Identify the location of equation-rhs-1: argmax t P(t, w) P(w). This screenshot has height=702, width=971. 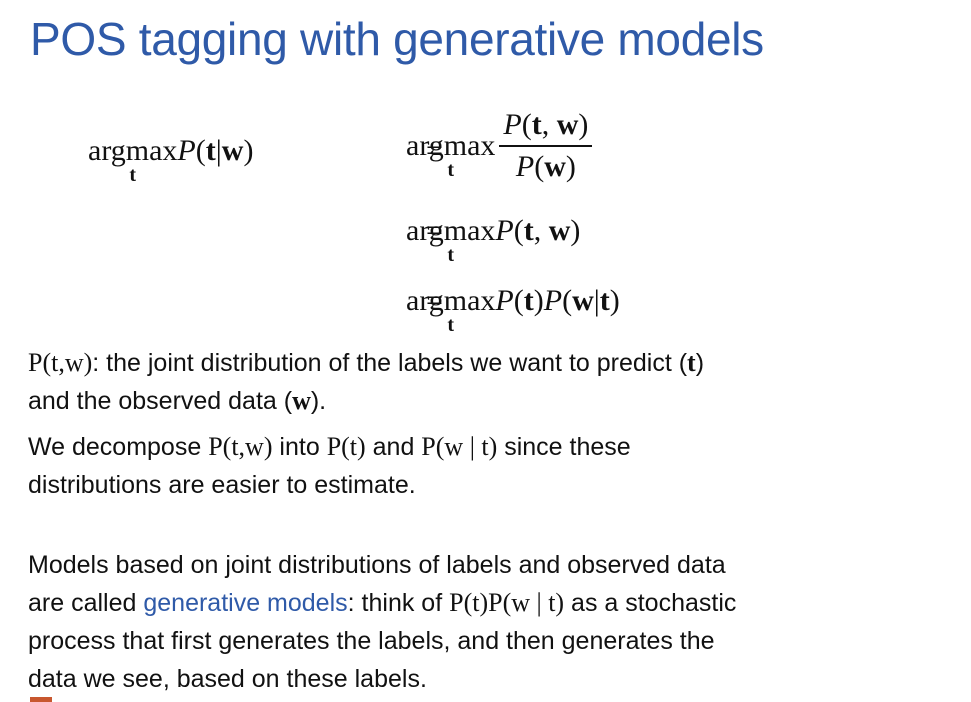
(499, 146).